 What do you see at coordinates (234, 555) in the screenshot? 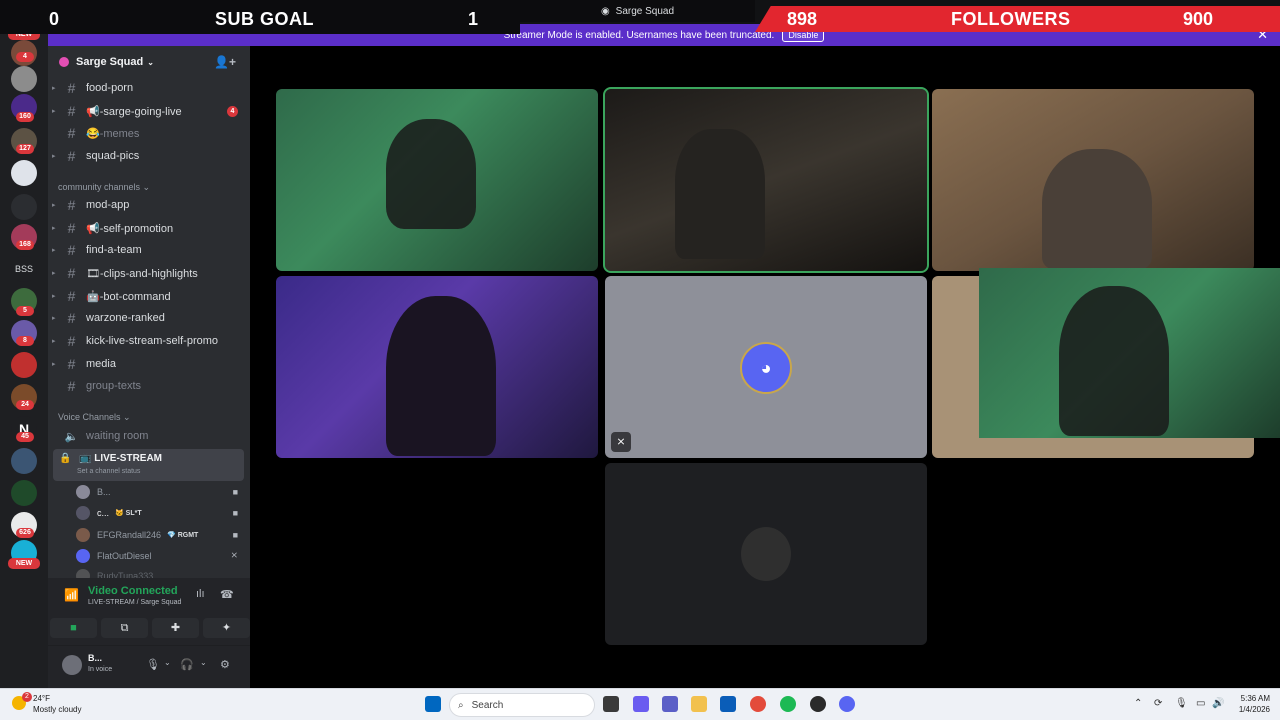
I see `muted-mic-icon: ⨯` at bounding box center [234, 555].